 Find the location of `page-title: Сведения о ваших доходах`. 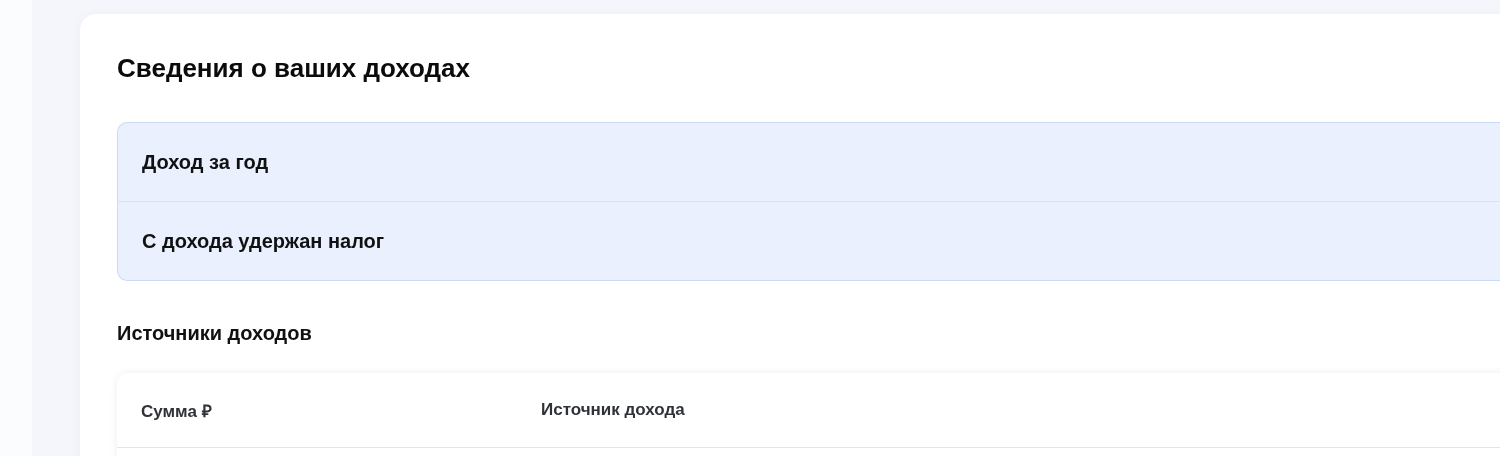

page-title: Сведения о ваших доходах is located at coordinates (294, 68).